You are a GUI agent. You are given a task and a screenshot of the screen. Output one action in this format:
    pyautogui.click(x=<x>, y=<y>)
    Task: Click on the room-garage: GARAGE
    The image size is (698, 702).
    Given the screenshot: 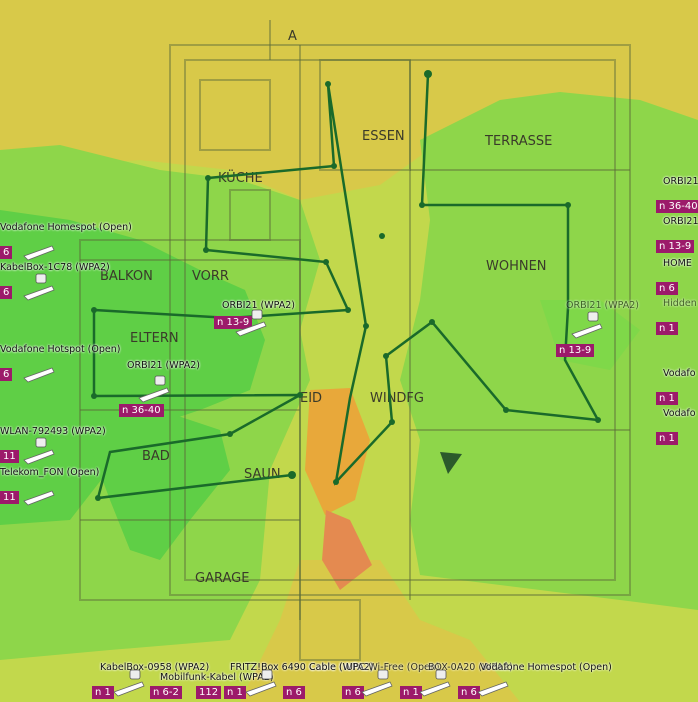 What is the action you would take?
    pyautogui.click(x=222, y=578)
    